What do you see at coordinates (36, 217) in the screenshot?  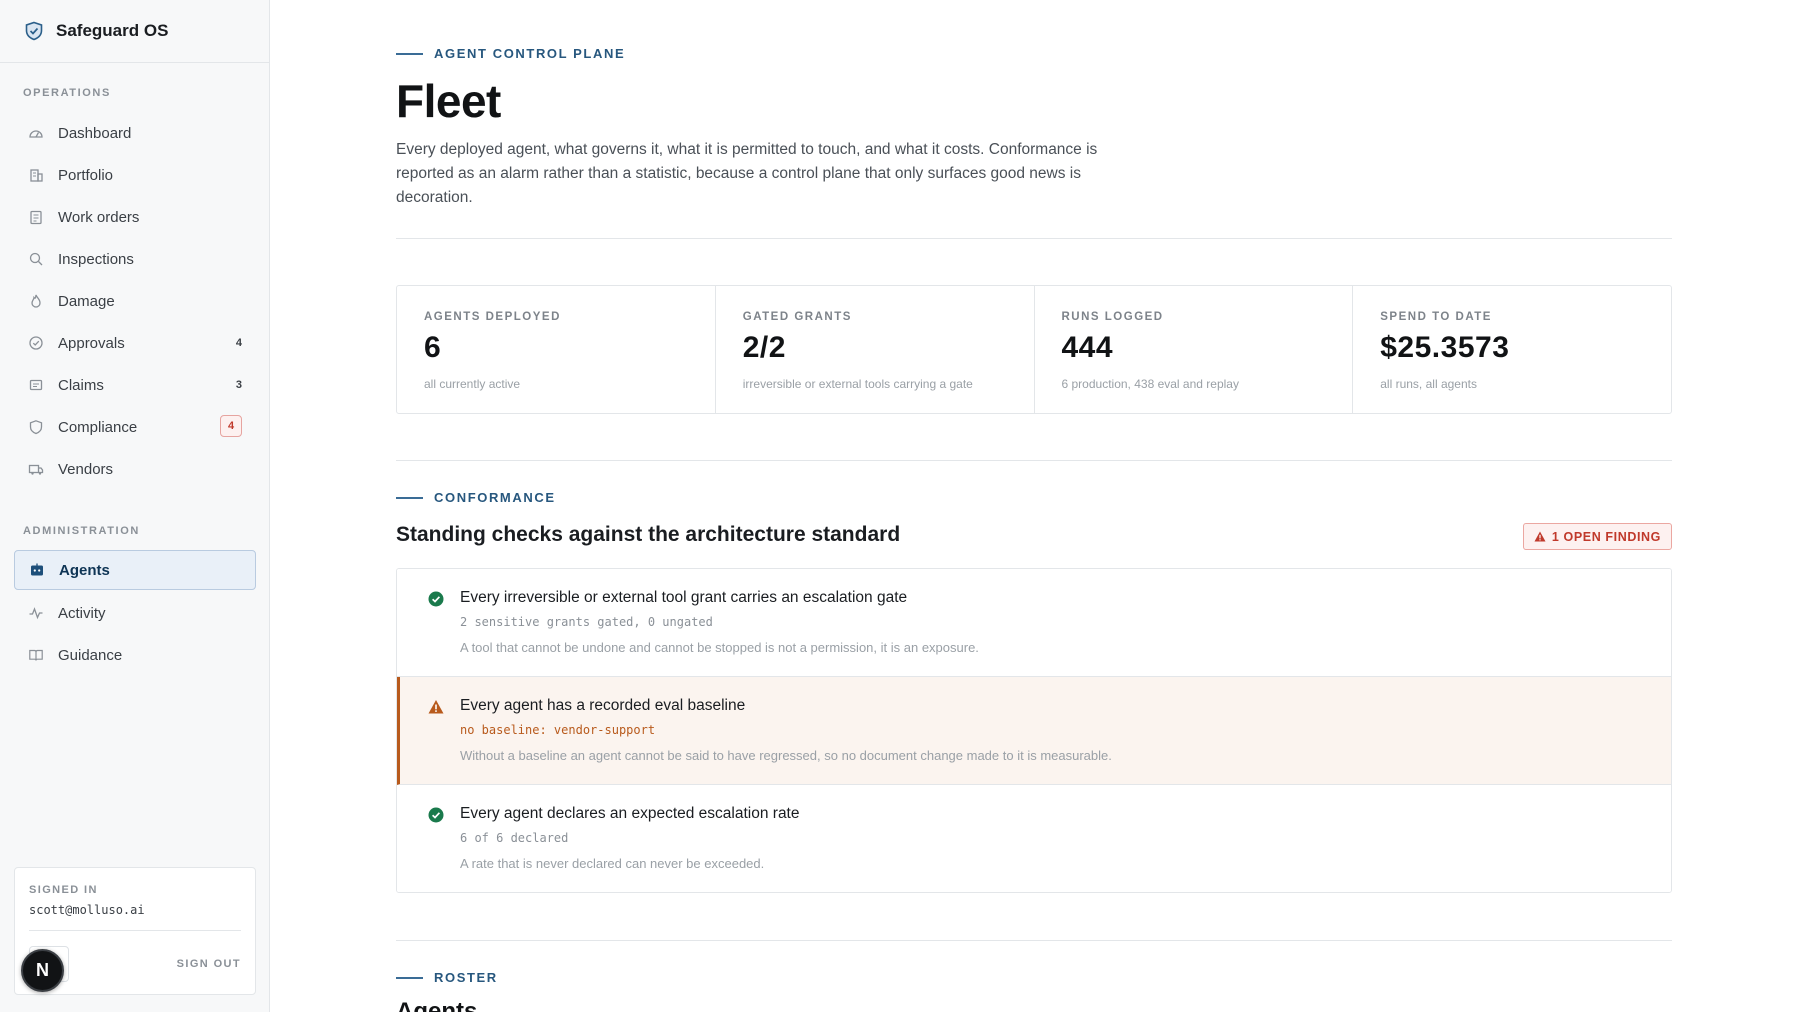 I see `clipboard-icon` at bounding box center [36, 217].